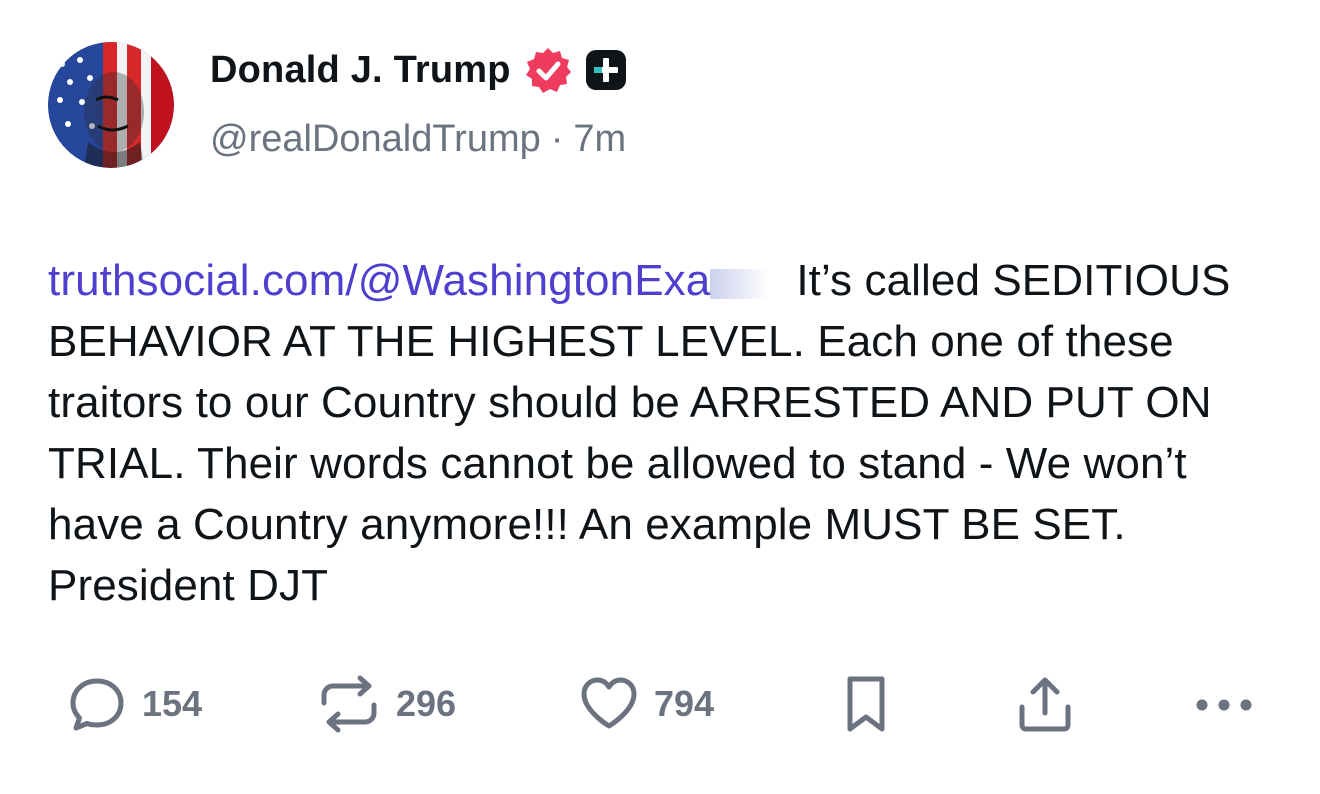 This screenshot has height=794, width=1320. What do you see at coordinates (740, 284) in the screenshot?
I see `link-truncation-fade` at bounding box center [740, 284].